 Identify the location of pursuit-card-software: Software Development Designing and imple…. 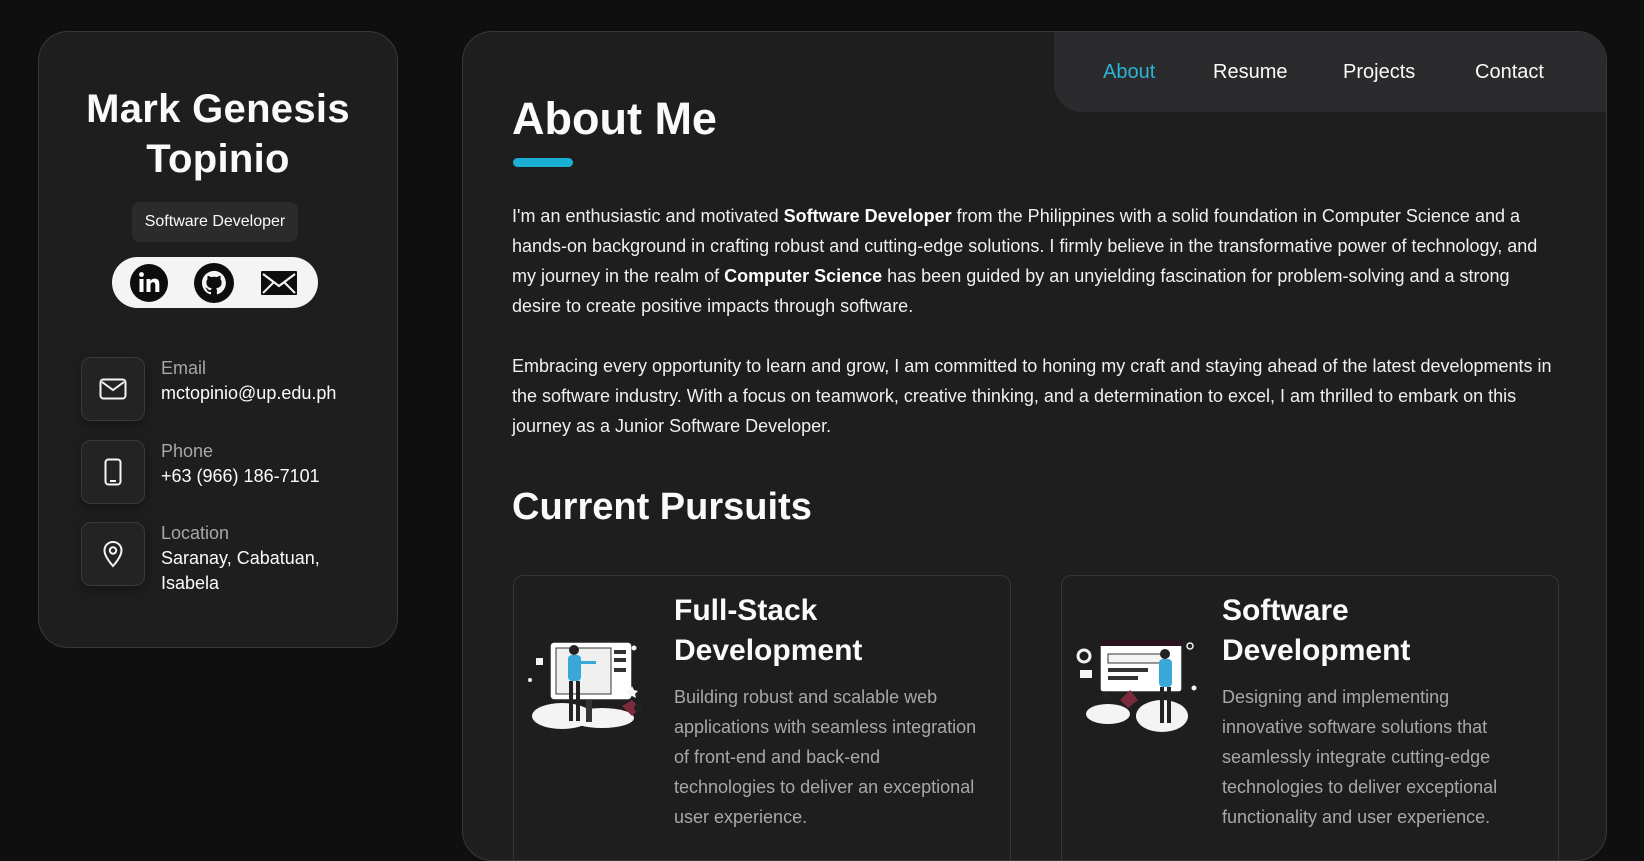
(1310, 717).